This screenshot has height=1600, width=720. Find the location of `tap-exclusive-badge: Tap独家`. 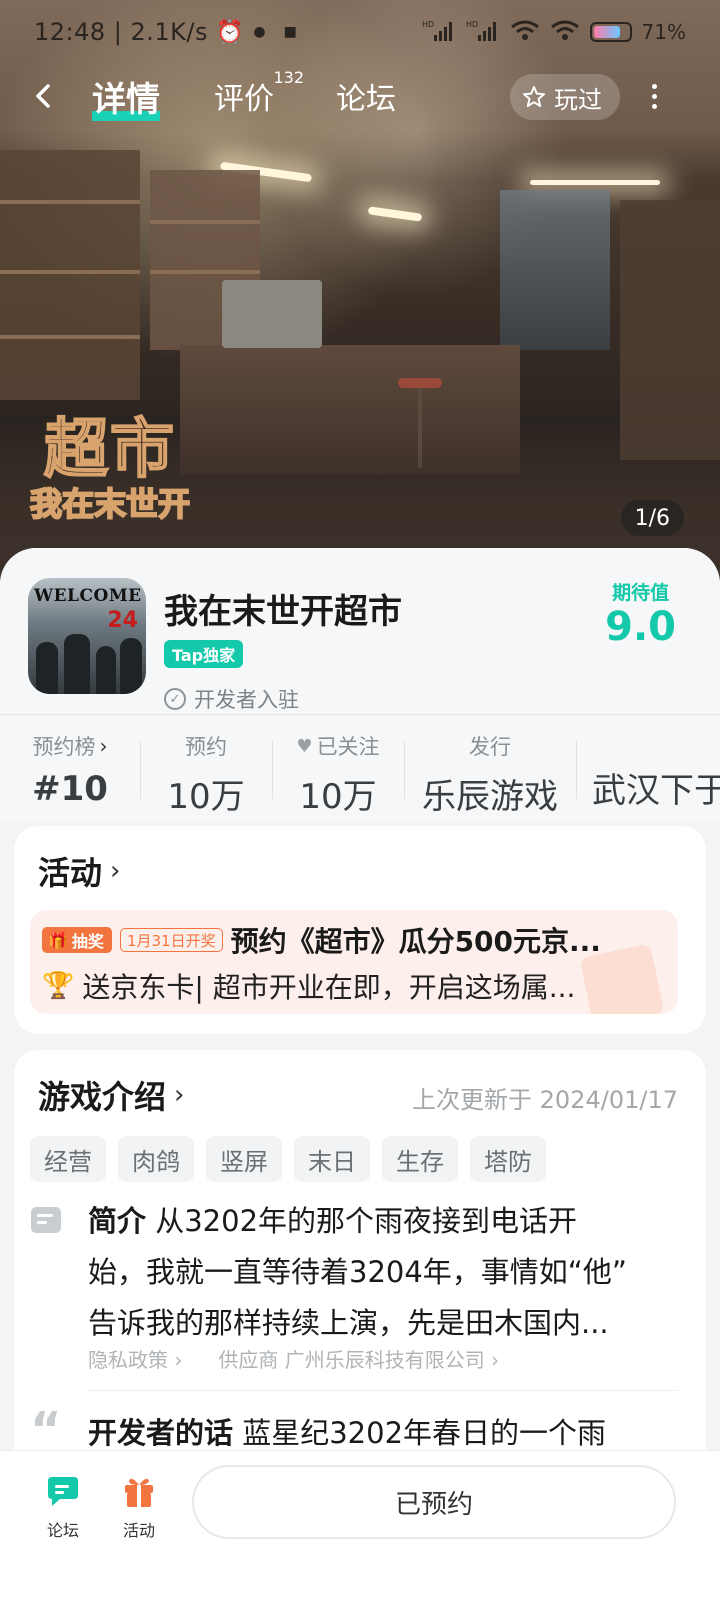

tap-exclusive-badge: Tap独家 is located at coordinates (204, 654).